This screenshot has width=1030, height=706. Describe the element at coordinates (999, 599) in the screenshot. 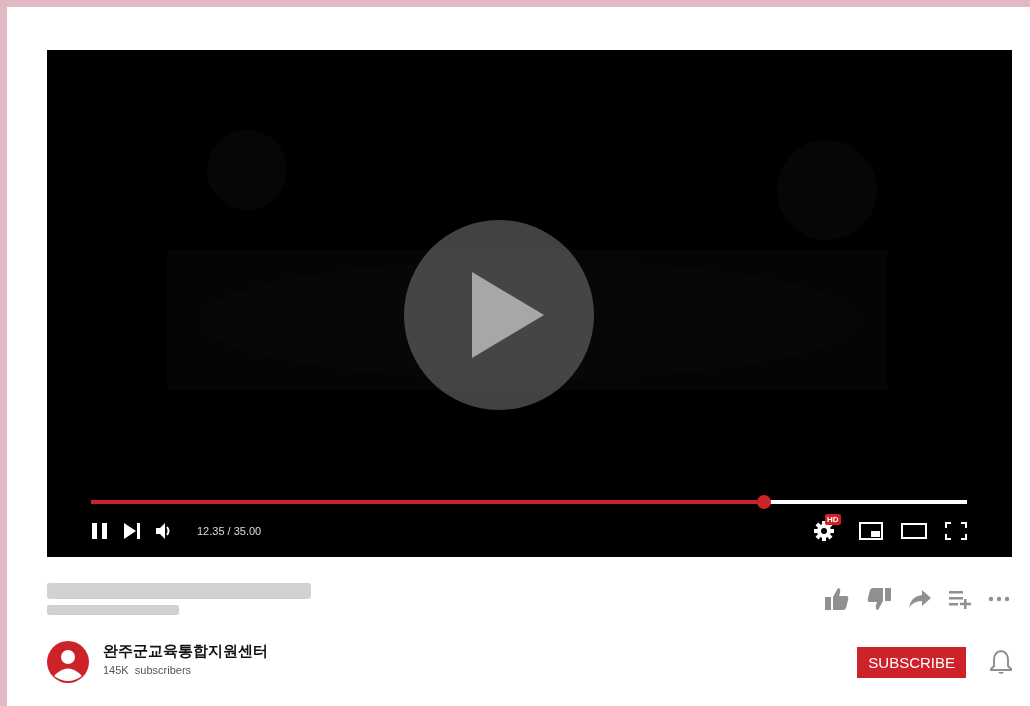

I see `more-icon` at that location.